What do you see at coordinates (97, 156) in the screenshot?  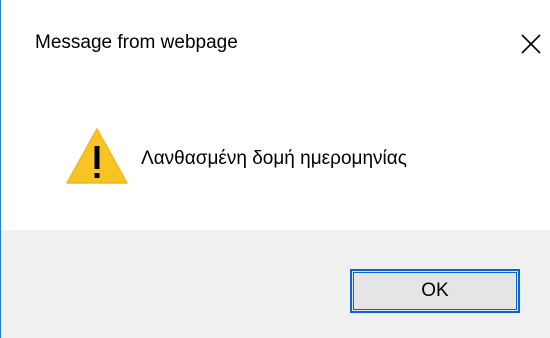 I see `warning-icon` at bounding box center [97, 156].